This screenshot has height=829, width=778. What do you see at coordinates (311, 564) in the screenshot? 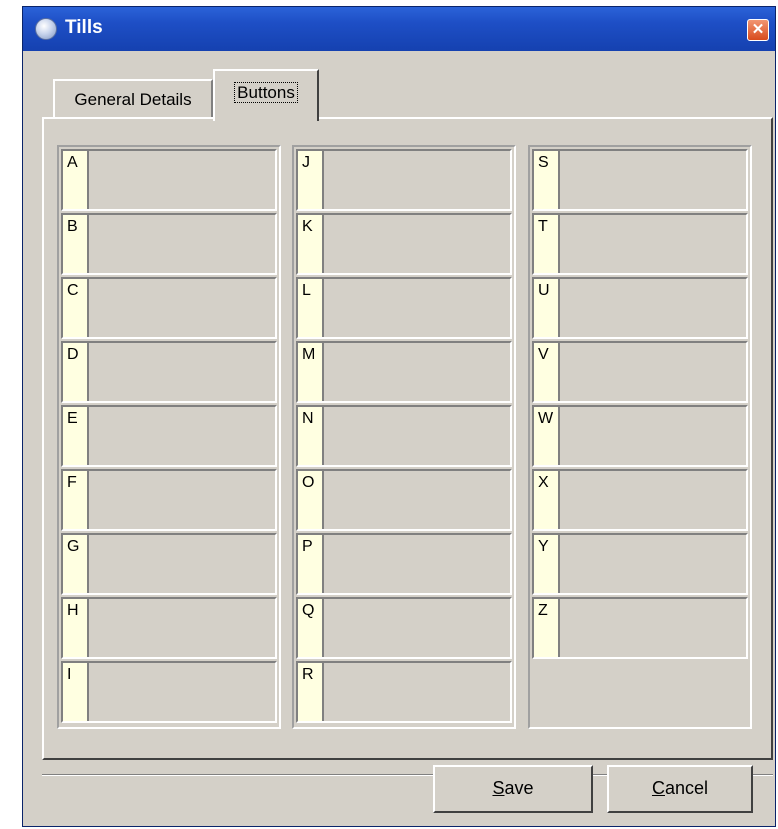
I see `till-button-letter: P` at bounding box center [311, 564].